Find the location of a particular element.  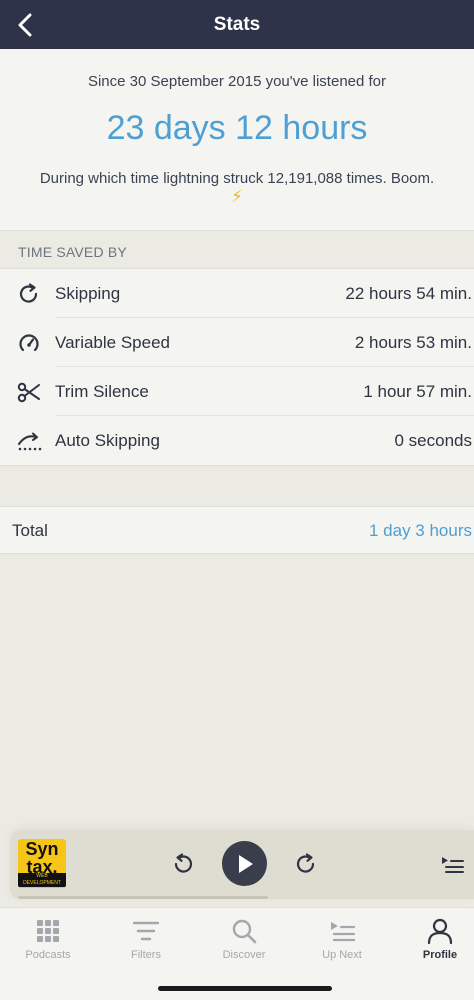

item-label: Trim Silence is located at coordinates (102, 391).